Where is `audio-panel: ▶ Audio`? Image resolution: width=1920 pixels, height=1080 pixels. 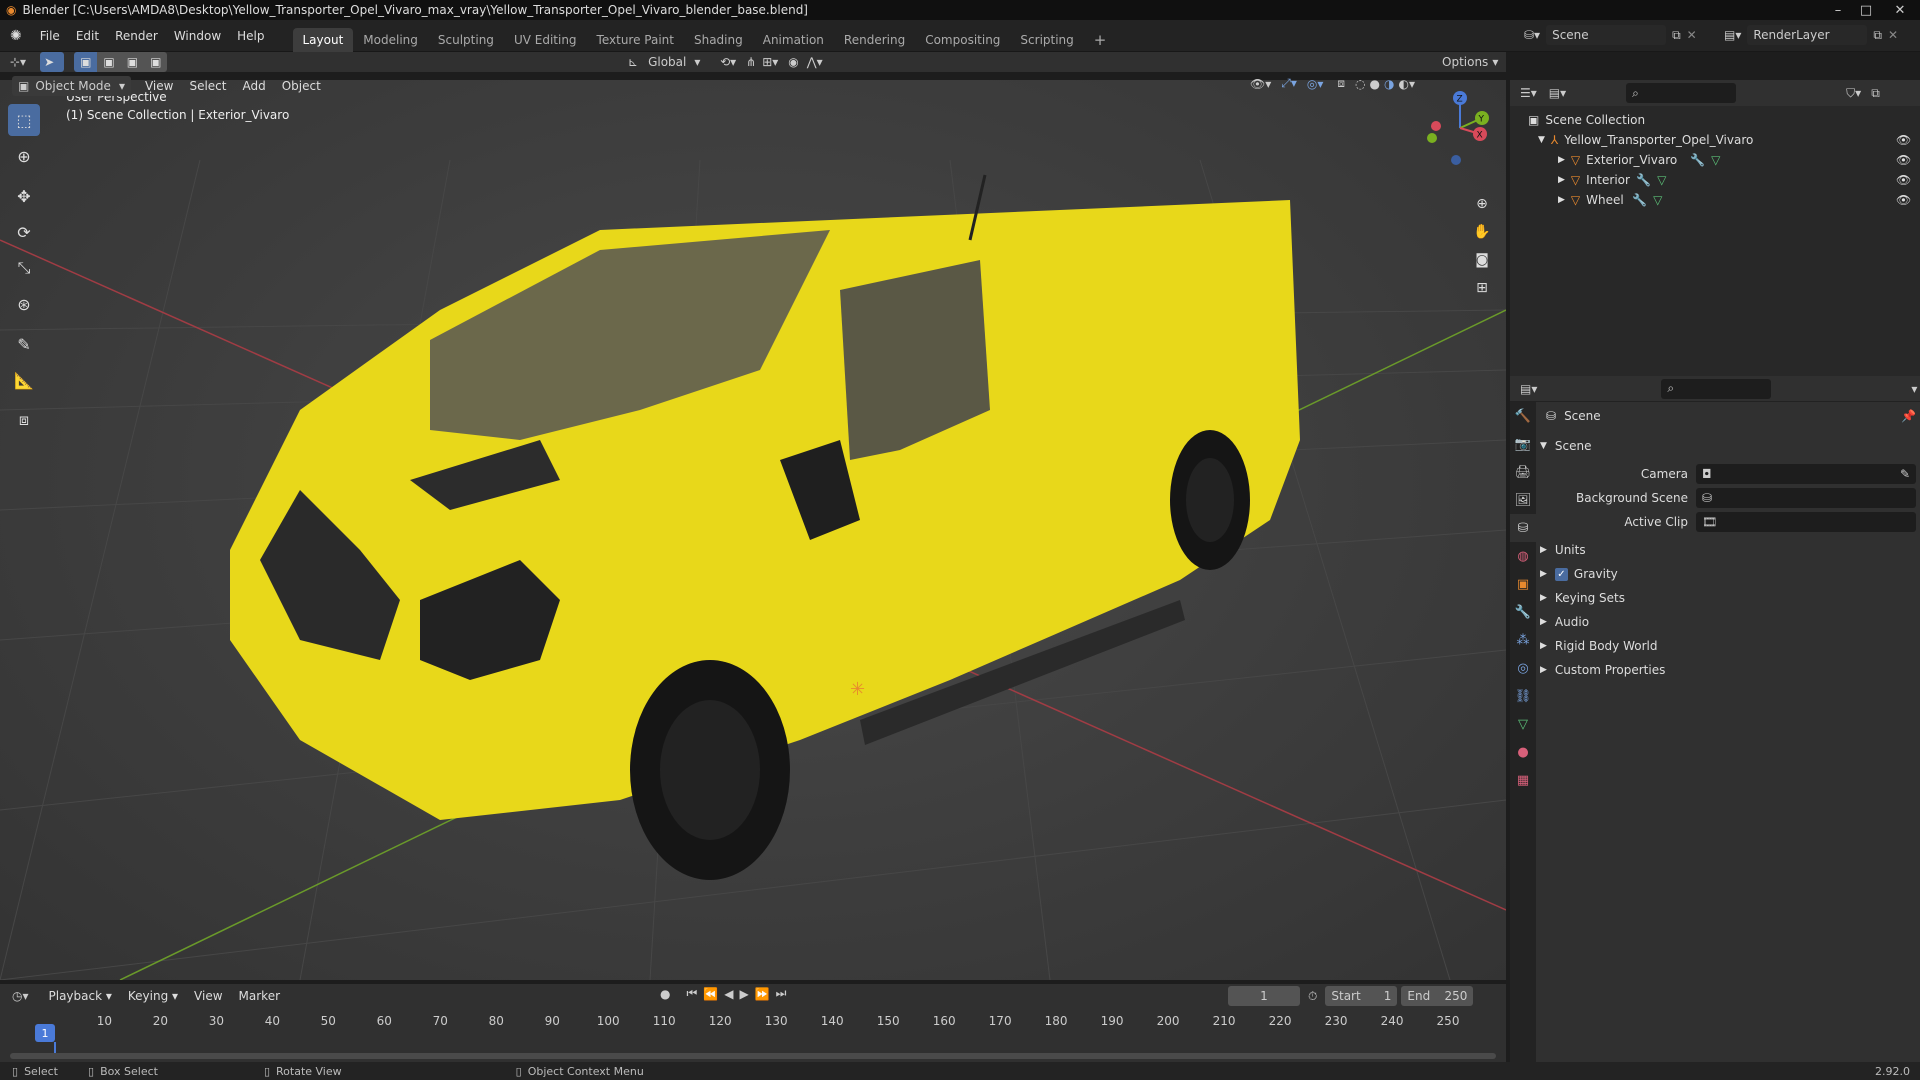 audio-panel: ▶ Audio is located at coordinates (1728, 622).